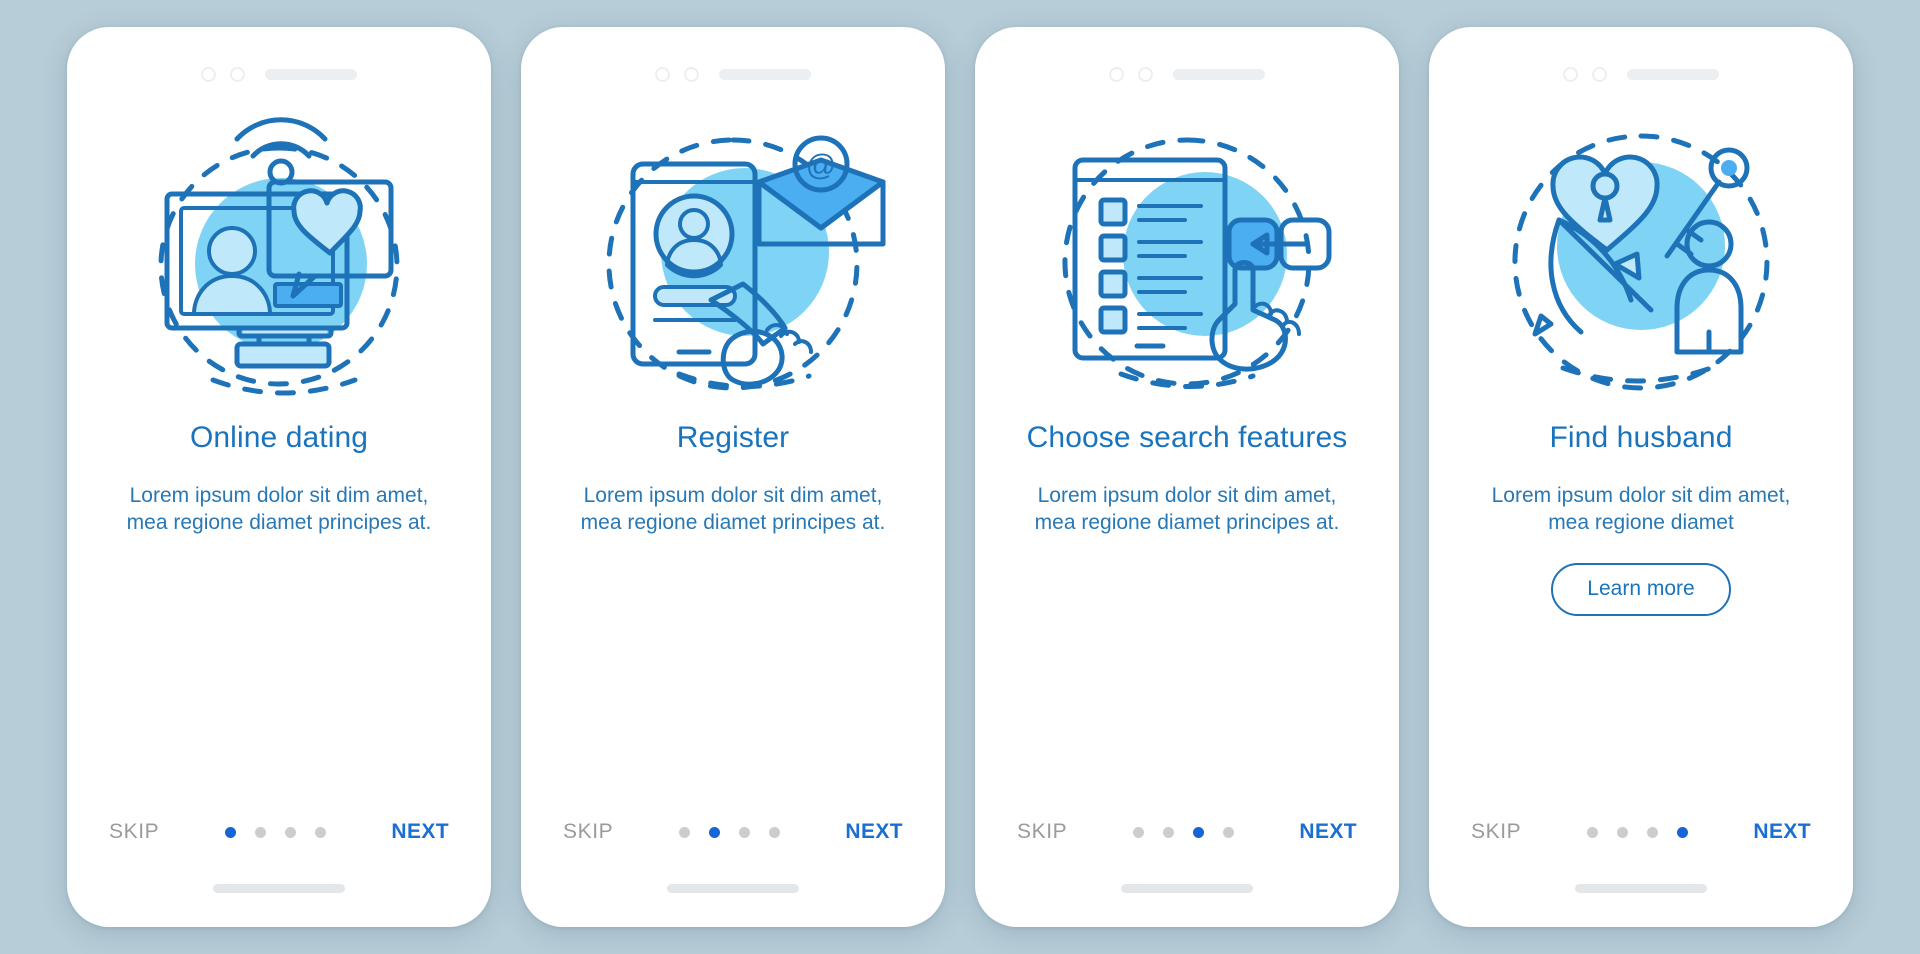 This screenshot has height=954, width=1920. What do you see at coordinates (1641, 590) in the screenshot?
I see `learn-more-button: Learn more` at bounding box center [1641, 590].